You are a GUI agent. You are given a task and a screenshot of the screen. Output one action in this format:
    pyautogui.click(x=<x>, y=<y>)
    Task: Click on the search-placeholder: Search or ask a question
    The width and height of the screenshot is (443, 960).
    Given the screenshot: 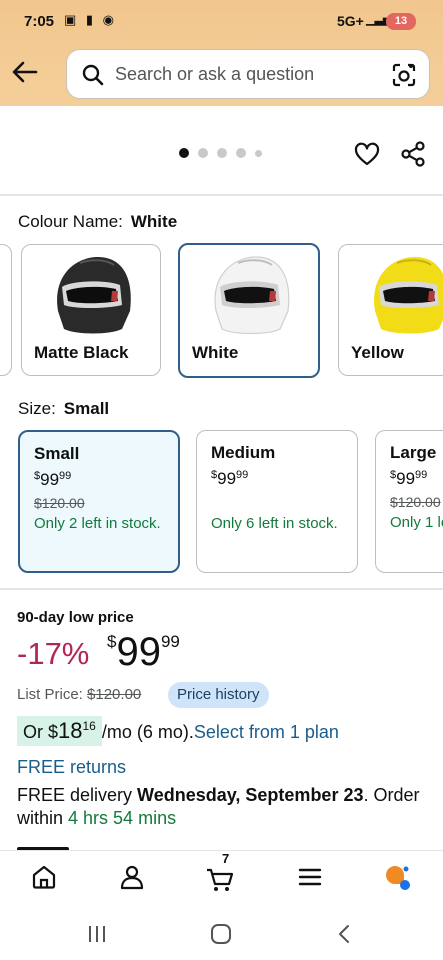 What is the action you would take?
    pyautogui.click(x=215, y=74)
    